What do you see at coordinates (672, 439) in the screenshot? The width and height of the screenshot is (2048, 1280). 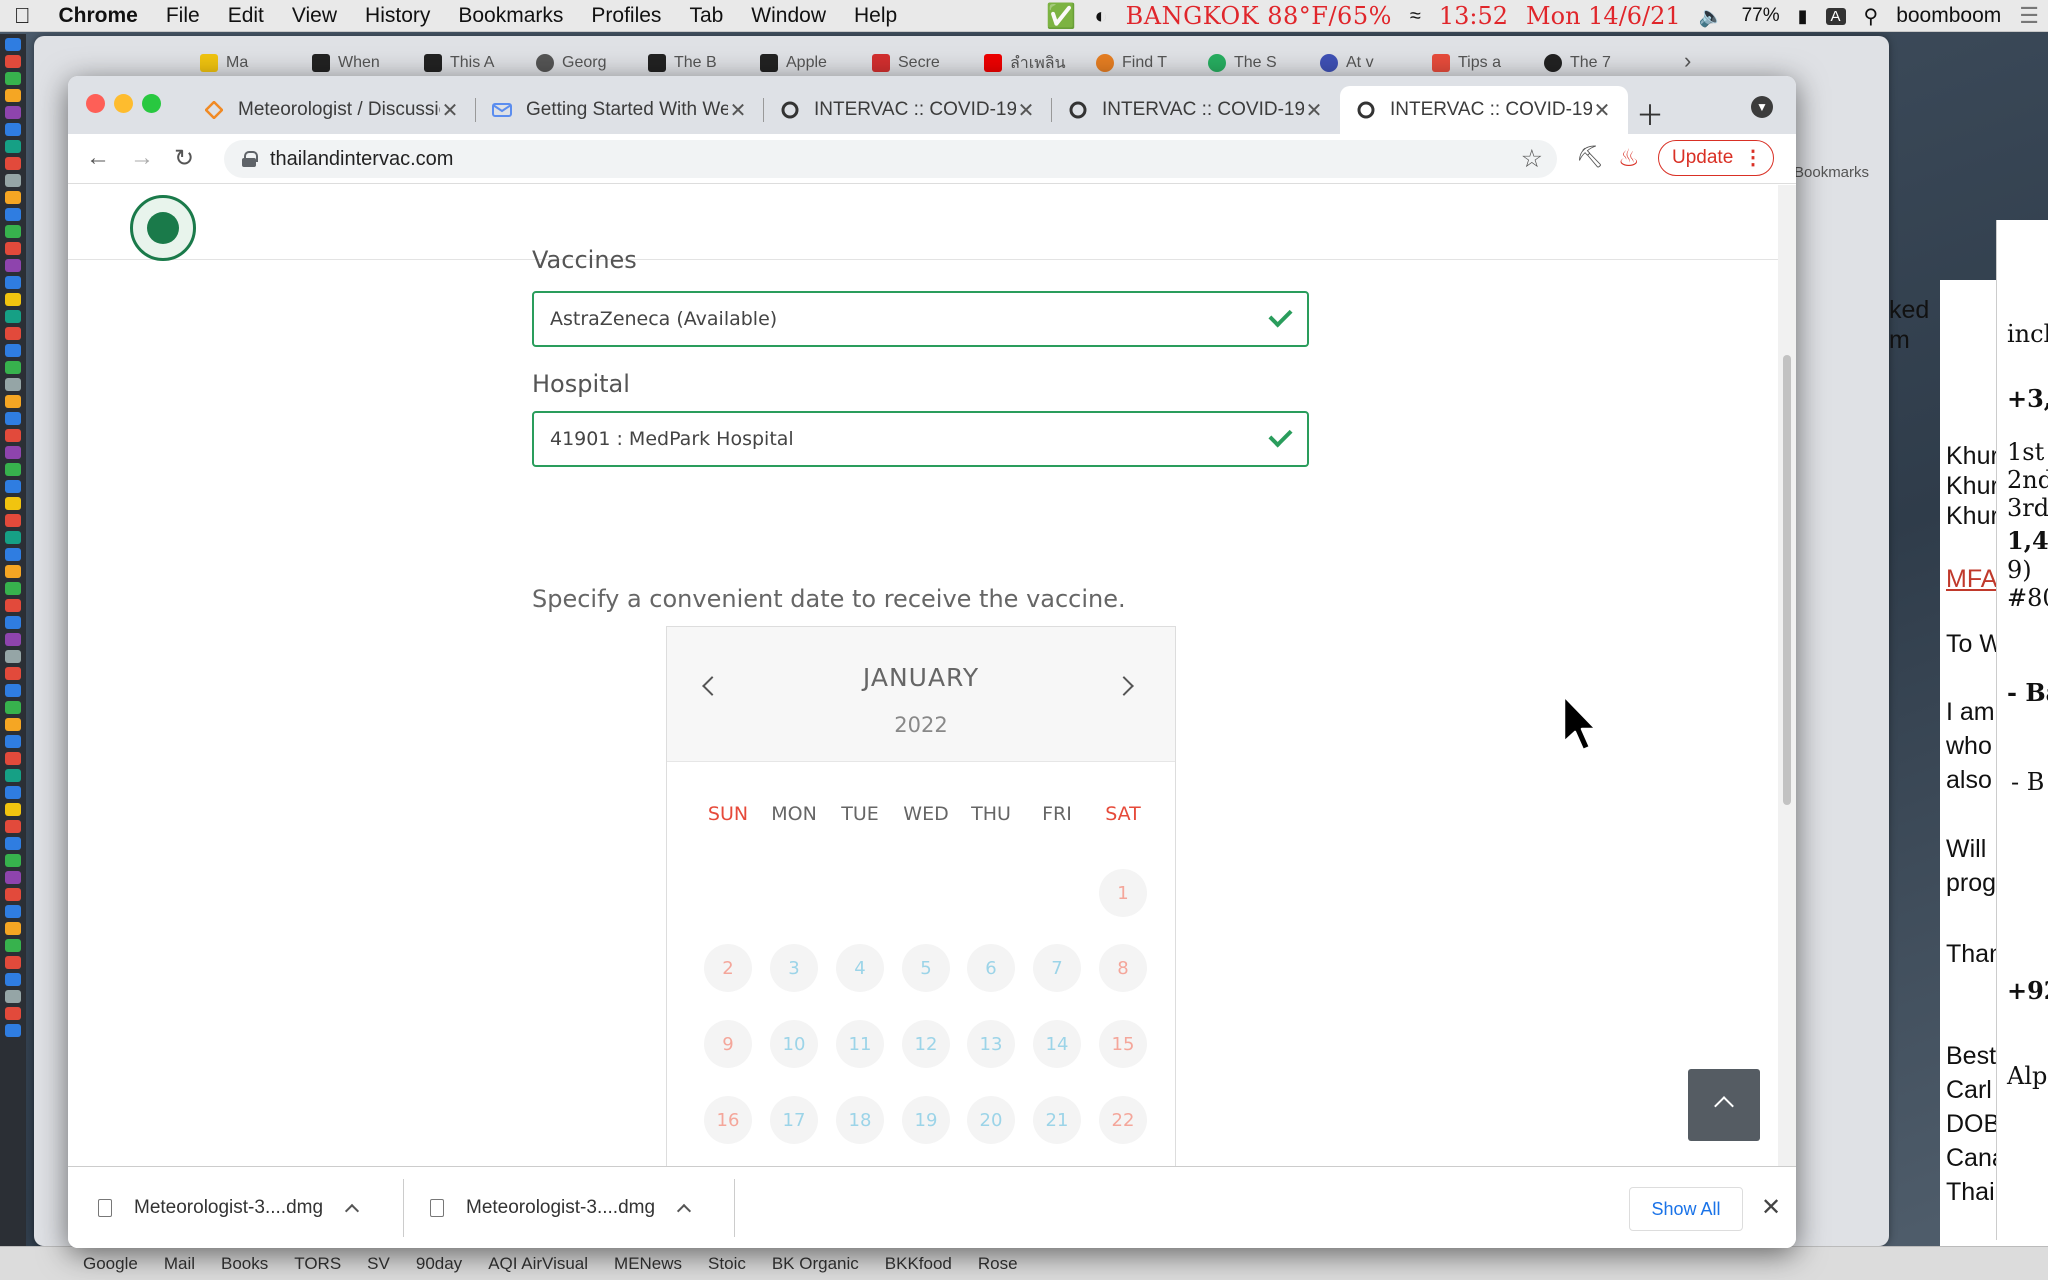 I see `hospital-value: 41901 : MedPark Hospital` at bounding box center [672, 439].